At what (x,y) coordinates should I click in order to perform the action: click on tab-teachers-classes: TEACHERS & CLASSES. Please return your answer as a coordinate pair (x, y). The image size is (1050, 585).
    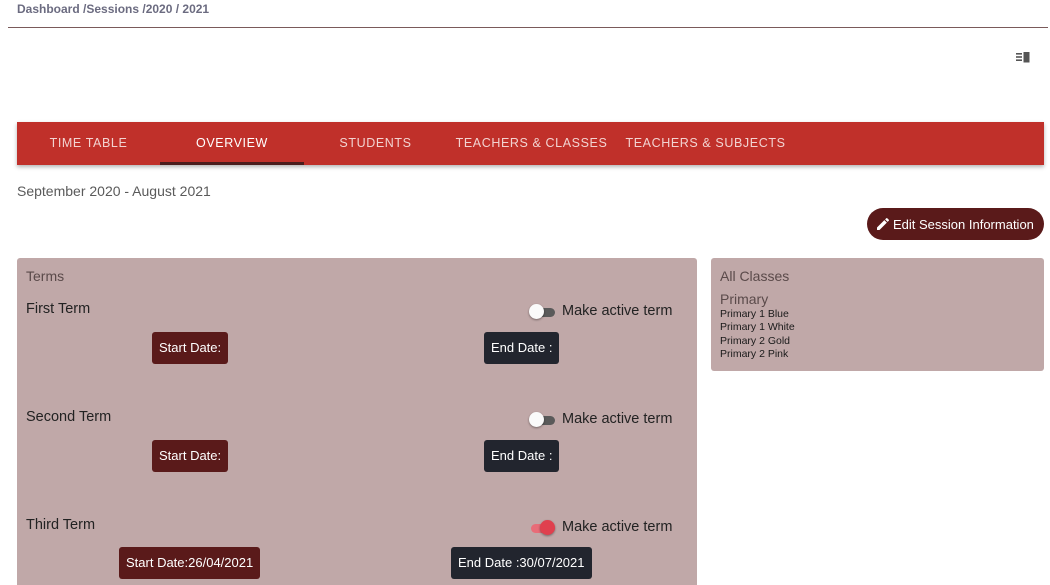
    Looking at the image, I should click on (531, 143).